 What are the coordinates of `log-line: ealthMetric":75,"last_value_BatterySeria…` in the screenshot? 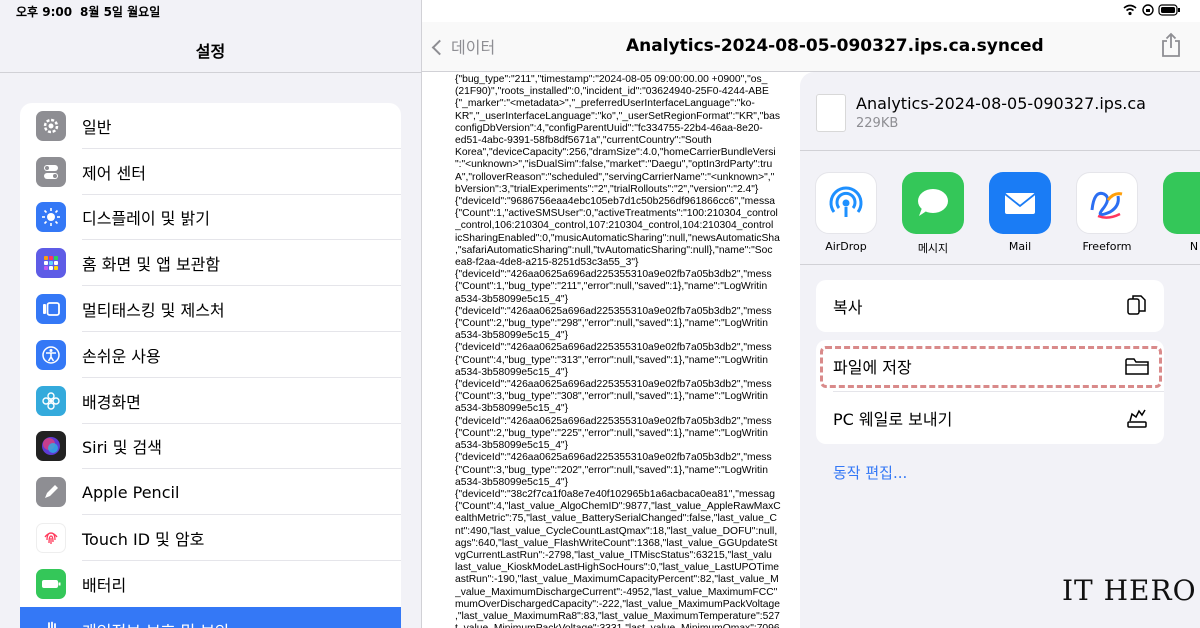 It's located at (616, 519).